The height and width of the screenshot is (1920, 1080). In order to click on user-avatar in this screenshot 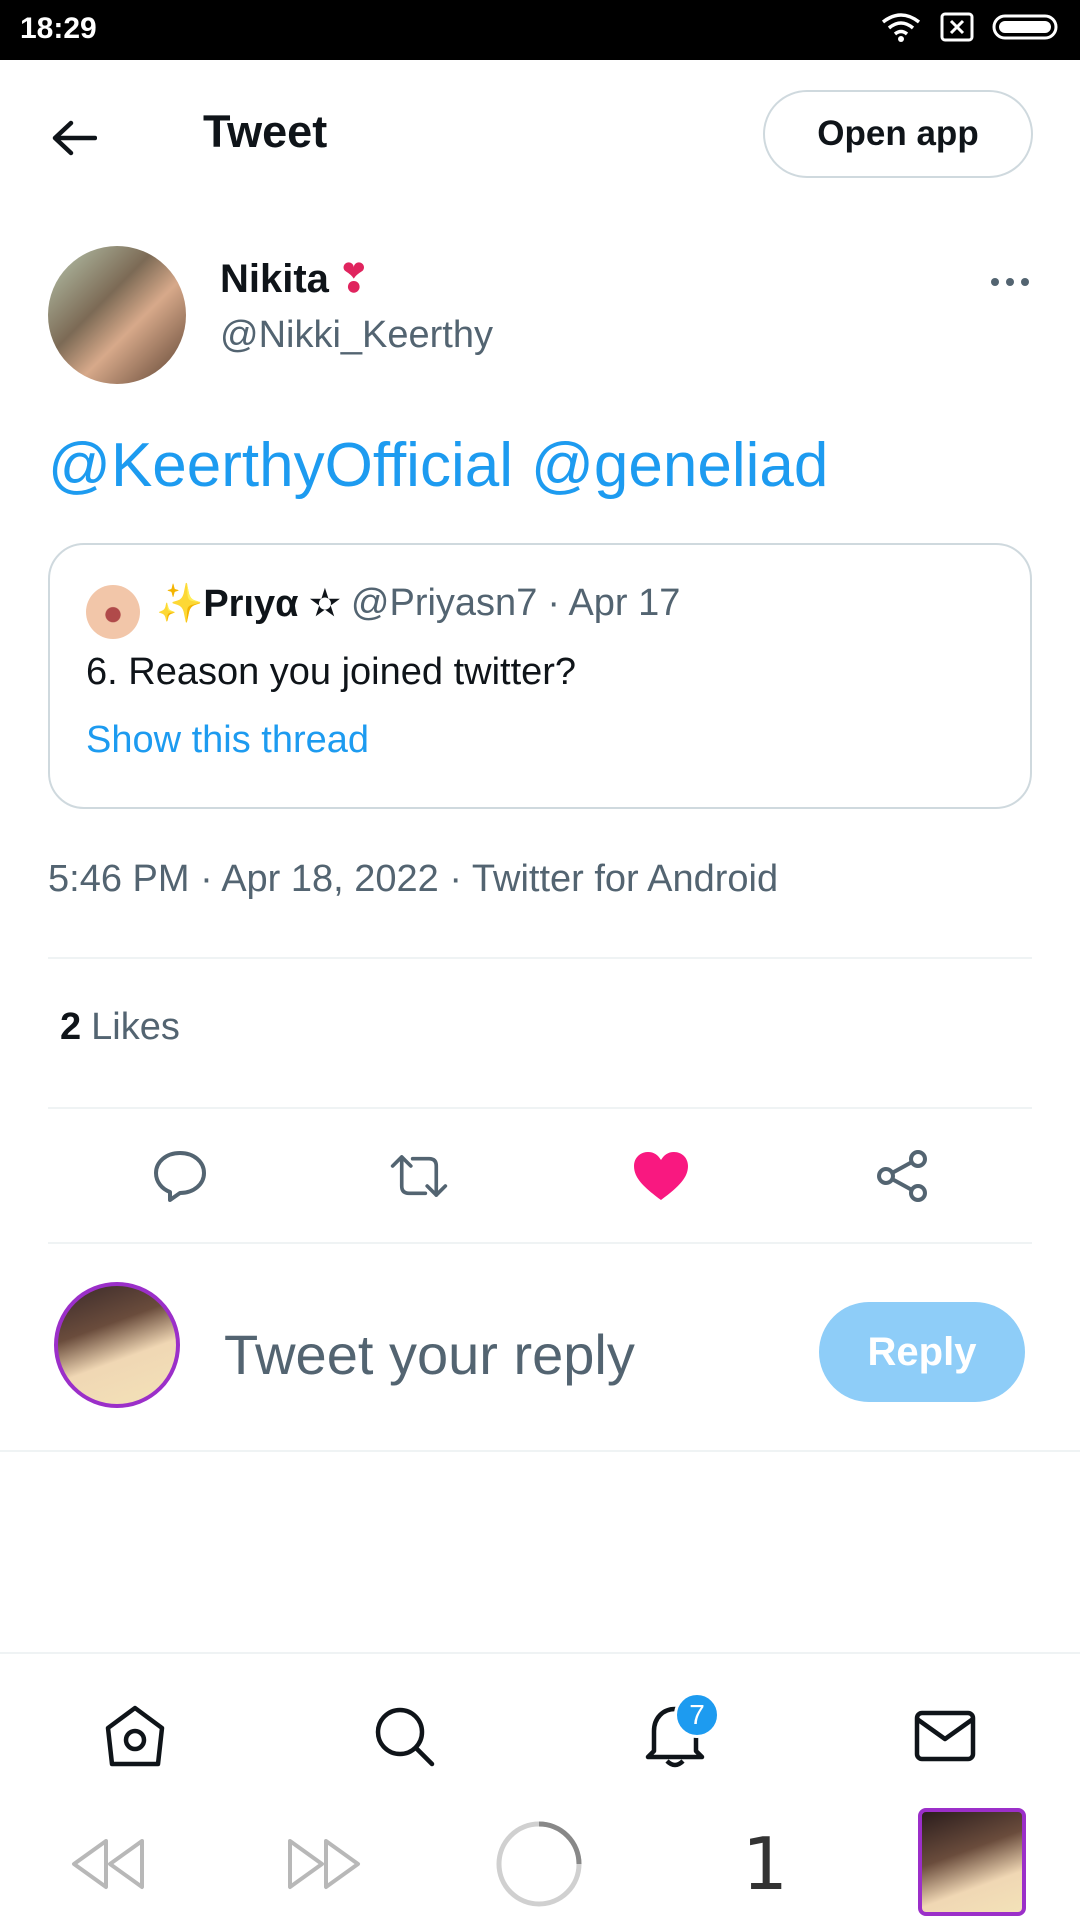, I will do `click(117, 1345)`.